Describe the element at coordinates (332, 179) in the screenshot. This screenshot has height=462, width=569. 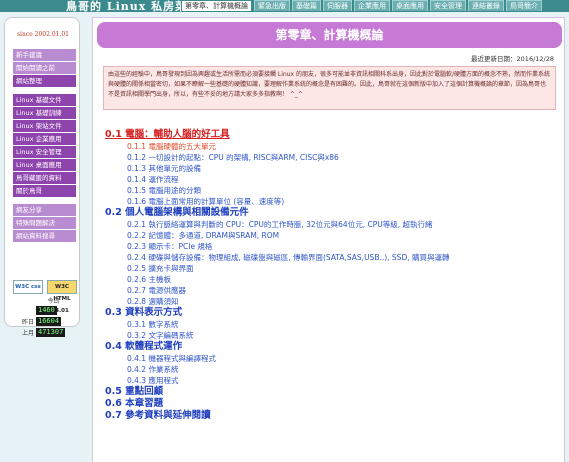
I see `toc-subsection-link: 0.1.4 運作流程` at that location.